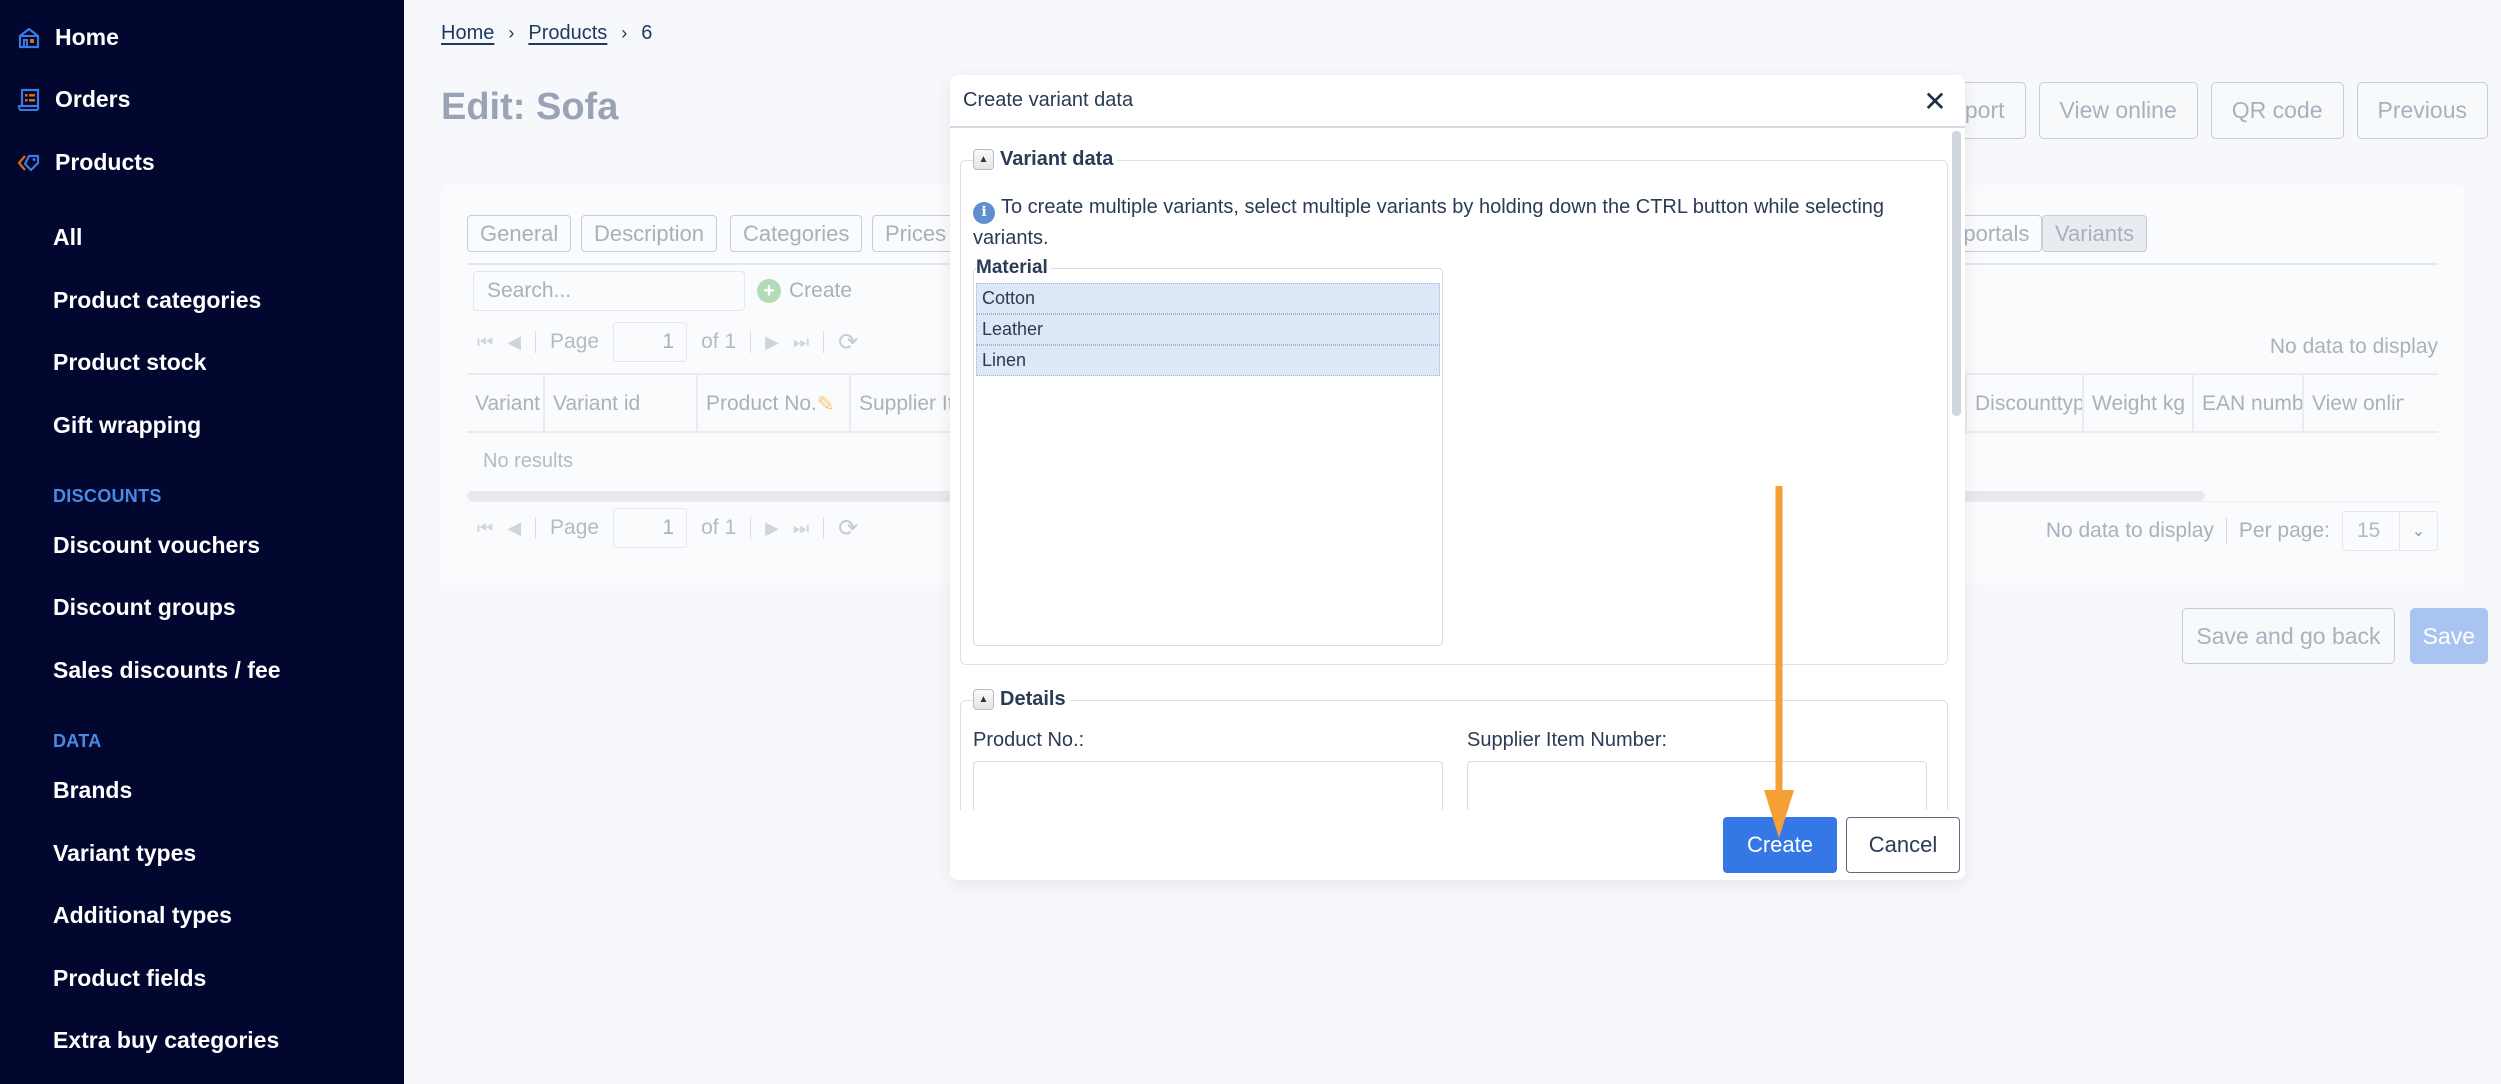  Describe the element at coordinates (28, 99) in the screenshot. I see `orders-icon` at that location.